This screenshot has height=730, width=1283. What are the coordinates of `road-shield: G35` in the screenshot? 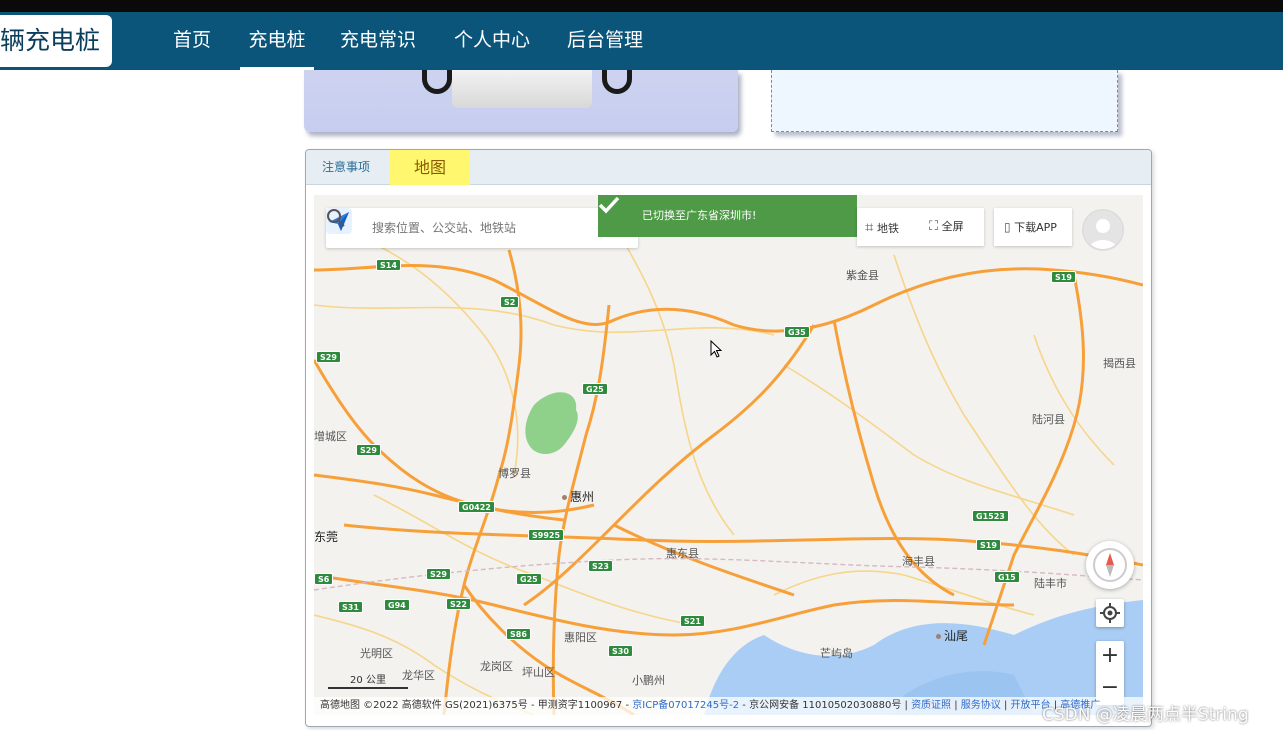 It's located at (797, 332).